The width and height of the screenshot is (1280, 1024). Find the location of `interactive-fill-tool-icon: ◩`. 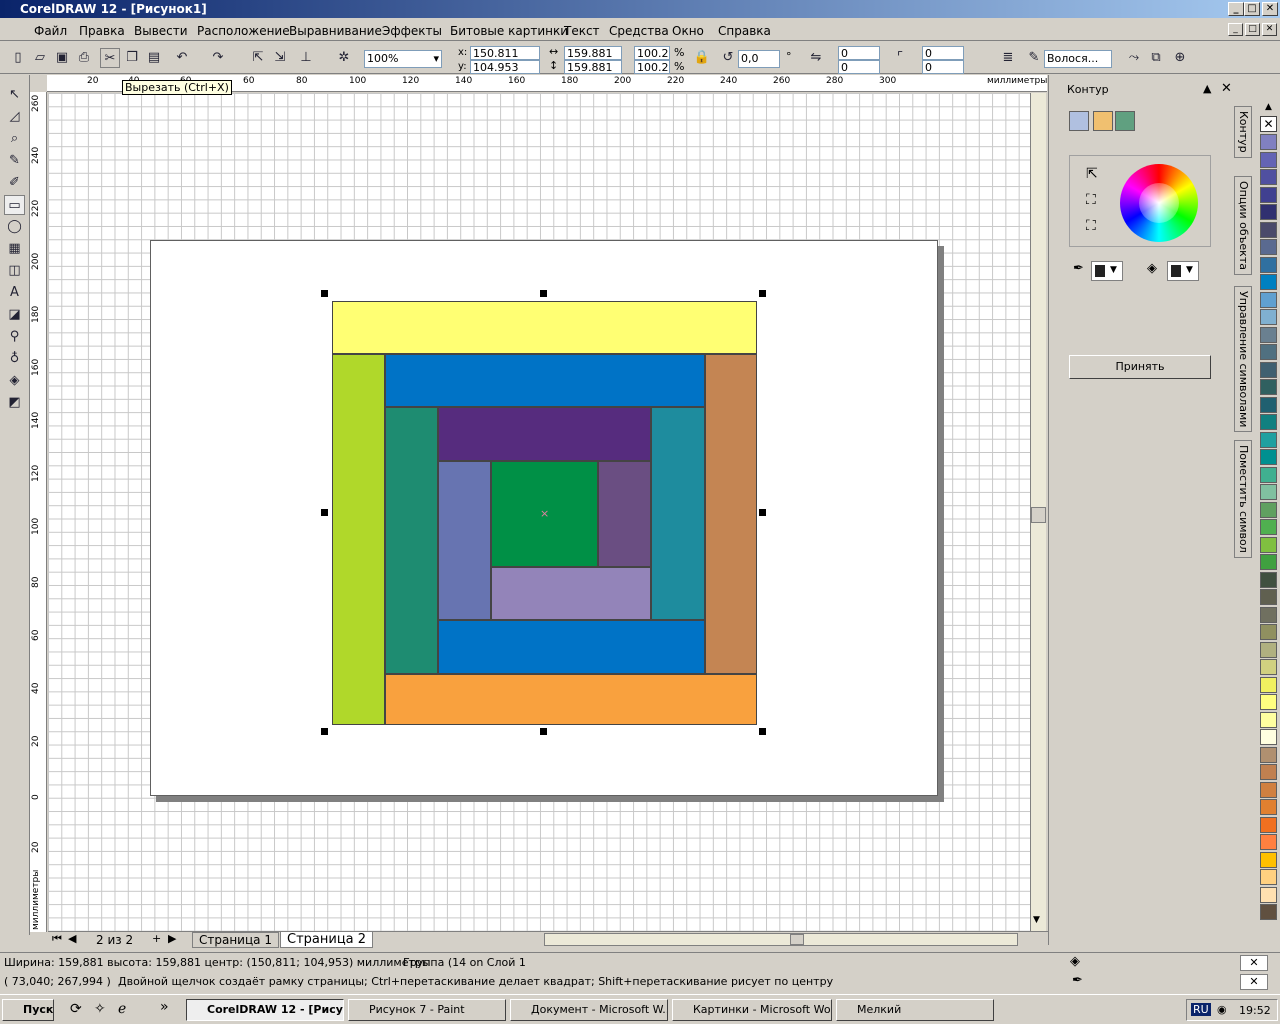

interactive-fill-tool-icon: ◩ is located at coordinates (14, 403).